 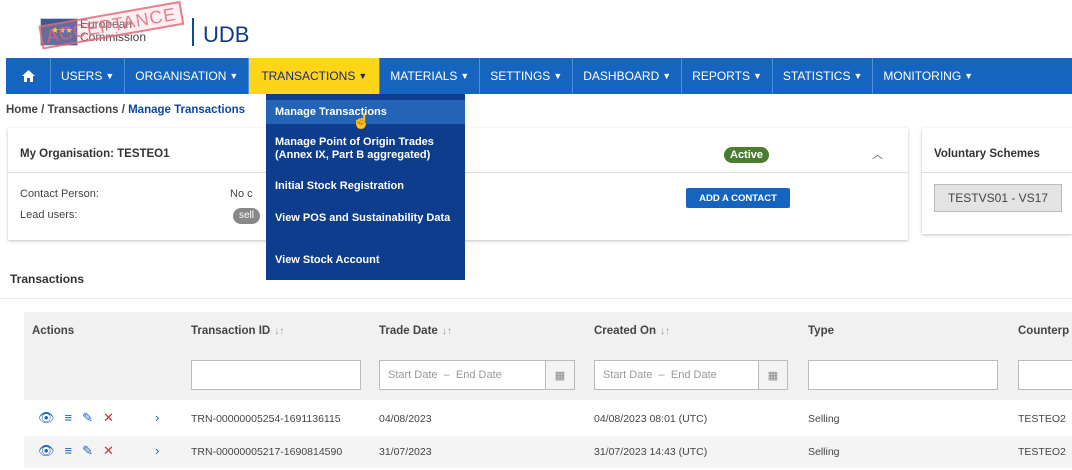 What do you see at coordinates (47, 279) in the screenshot?
I see `transactions-title: Transactions` at bounding box center [47, 279].